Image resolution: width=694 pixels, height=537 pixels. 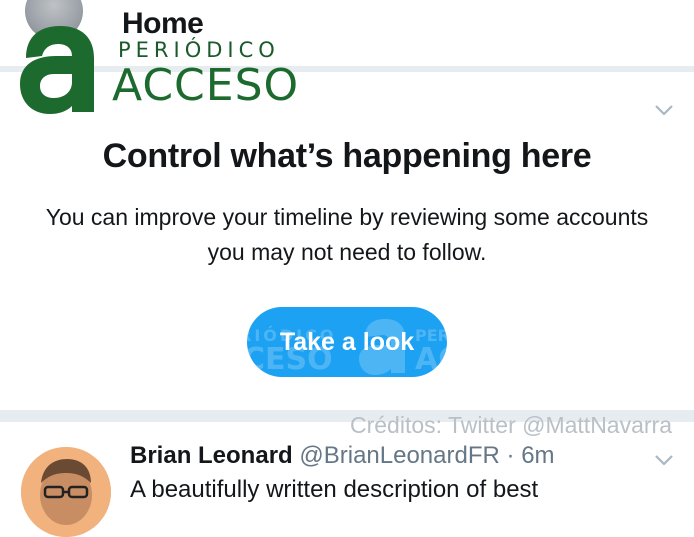 What do you see at coordinates (57, 70) in the screenshot?
I see `logo-a-icon` at bounding box center [57, 70].